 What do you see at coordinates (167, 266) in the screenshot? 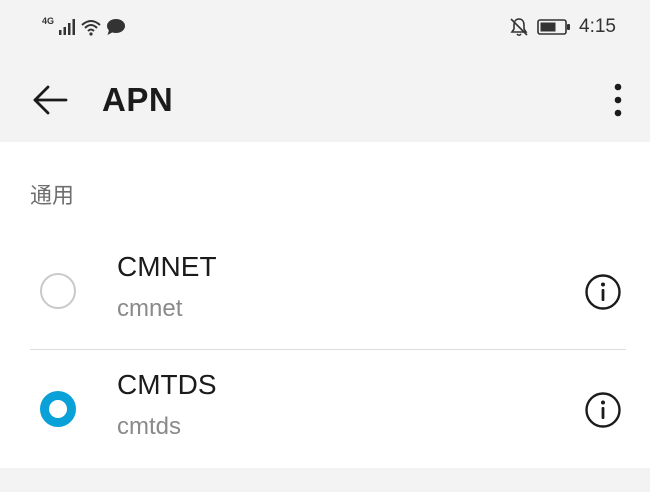
I see `apn-name: CMNET` at bounding box center [167, 266].